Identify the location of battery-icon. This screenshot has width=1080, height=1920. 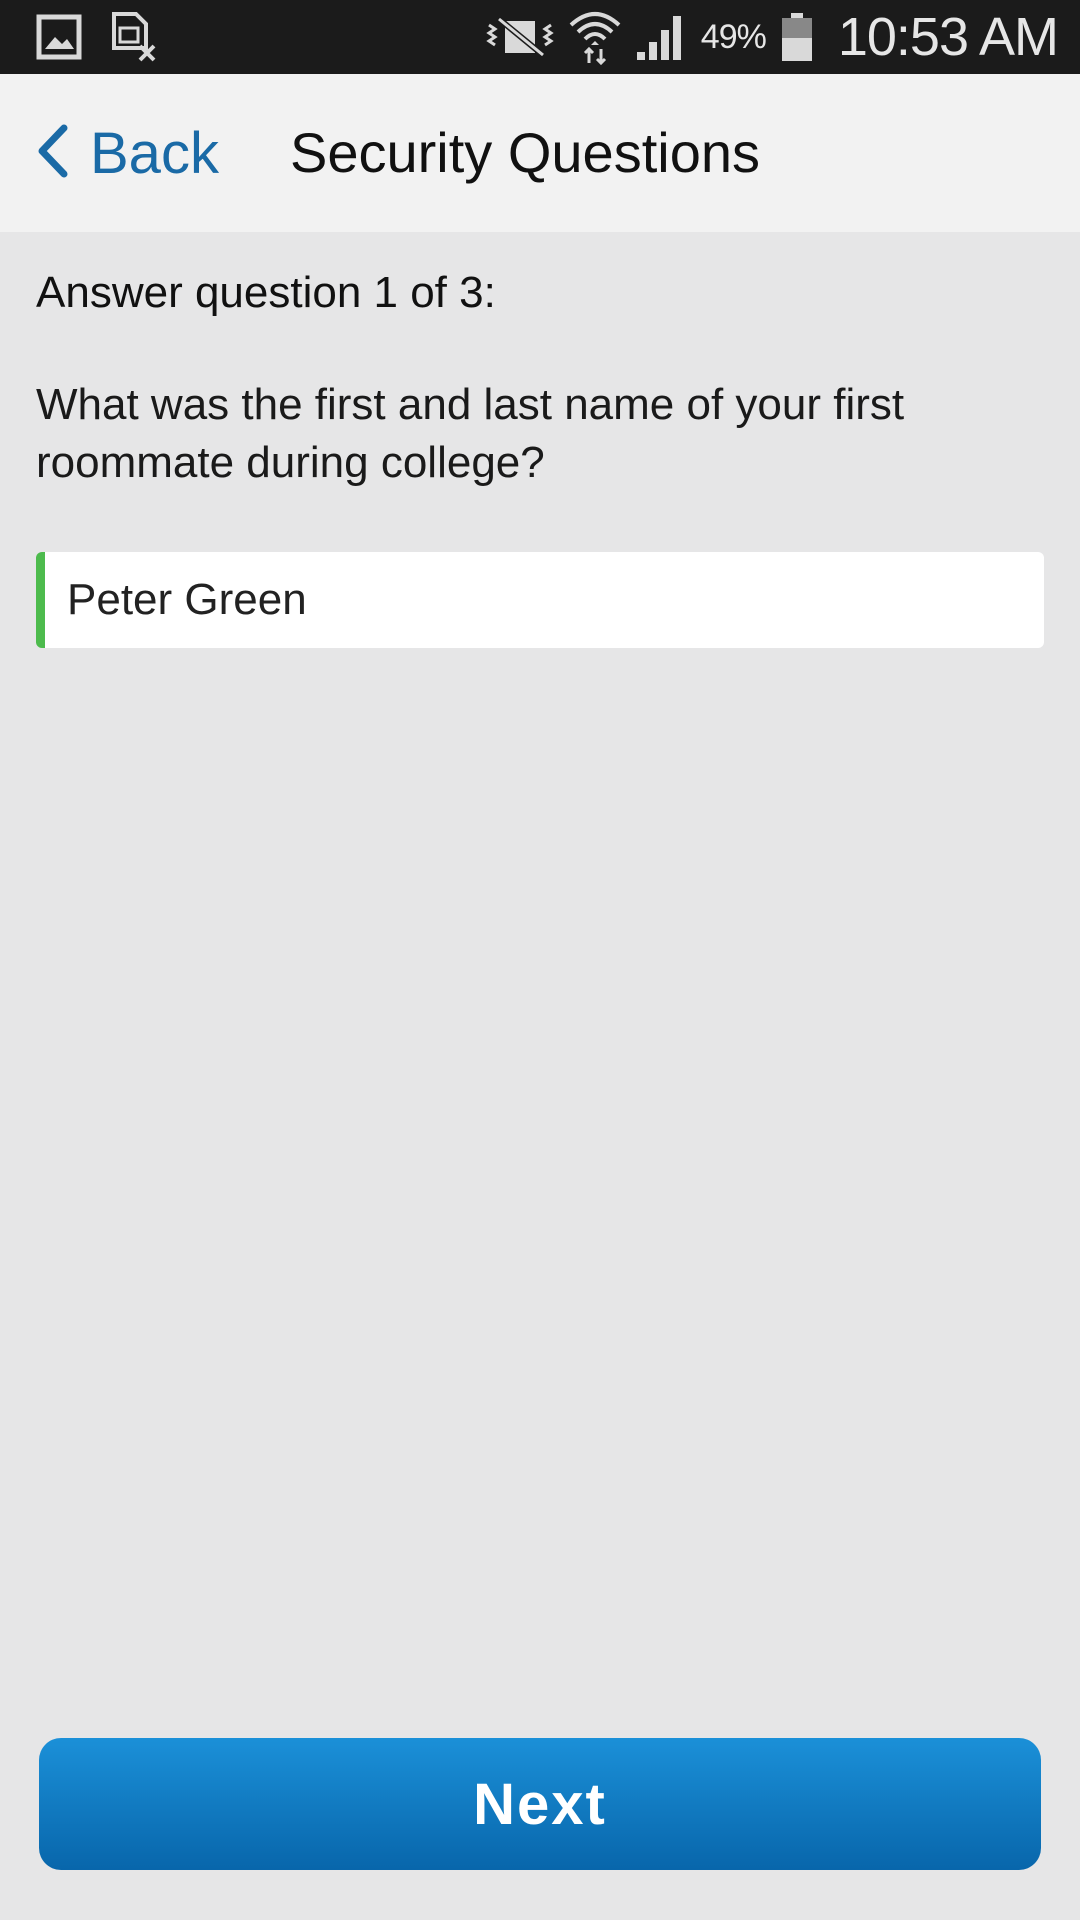
(797, 37).